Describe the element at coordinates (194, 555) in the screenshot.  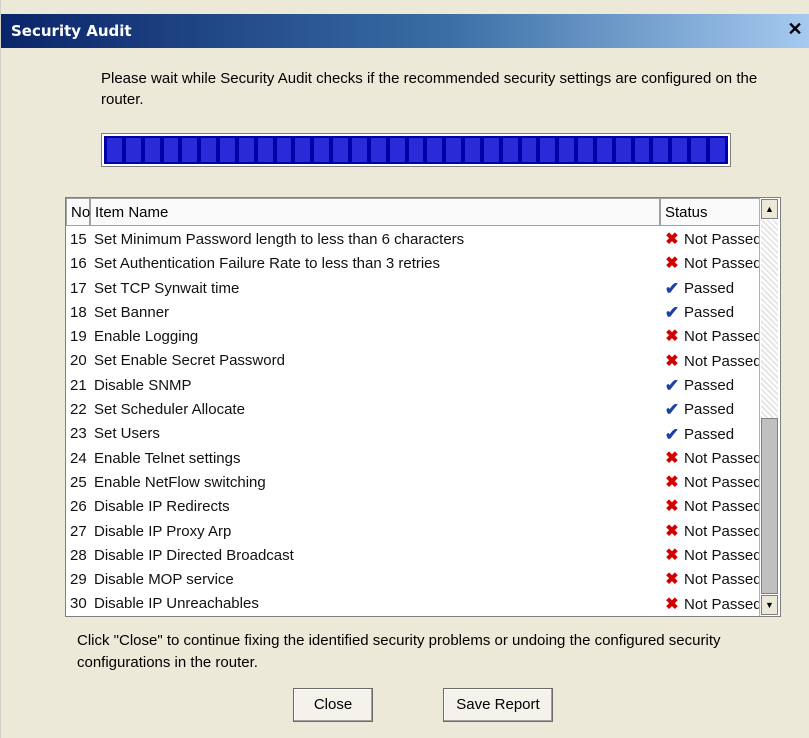
I see `row-item-name: Disable IP Directed Broadcast` at that location.